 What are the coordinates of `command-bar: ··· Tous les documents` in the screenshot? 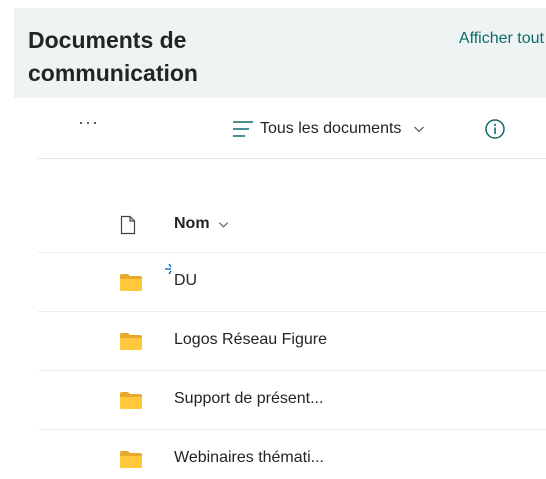 It's located at (292, 128).